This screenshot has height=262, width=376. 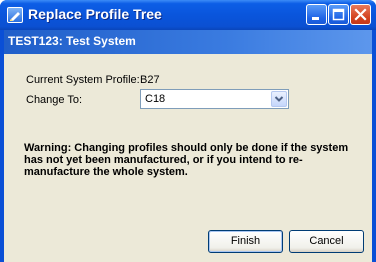 What do you see at coordinates (72, 41) in the screenshot?
I see `system-header-text: TEST123: Test System` at bounding box center [72, 41].